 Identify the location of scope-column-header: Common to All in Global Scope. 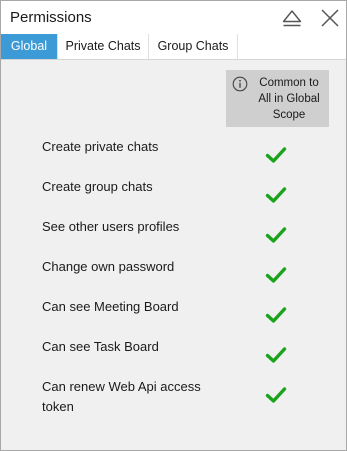
(277, 98).